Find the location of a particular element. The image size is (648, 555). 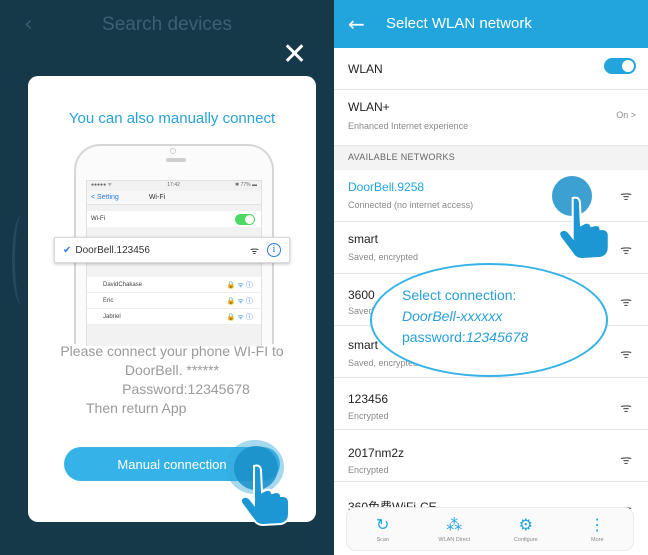

configure-gear-icon: ⚙ is located at coordinates (525, 524).